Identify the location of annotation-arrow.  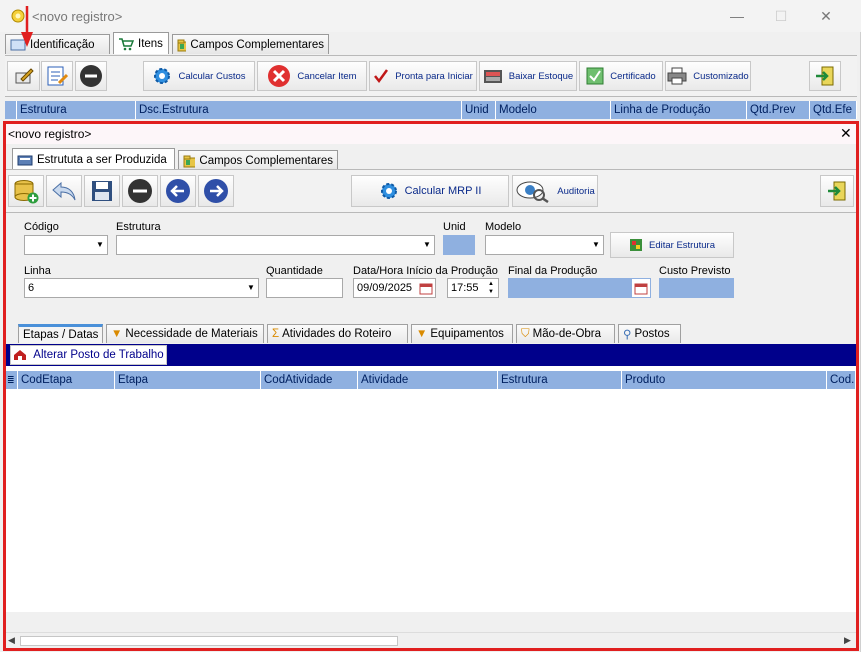
(27, 26).